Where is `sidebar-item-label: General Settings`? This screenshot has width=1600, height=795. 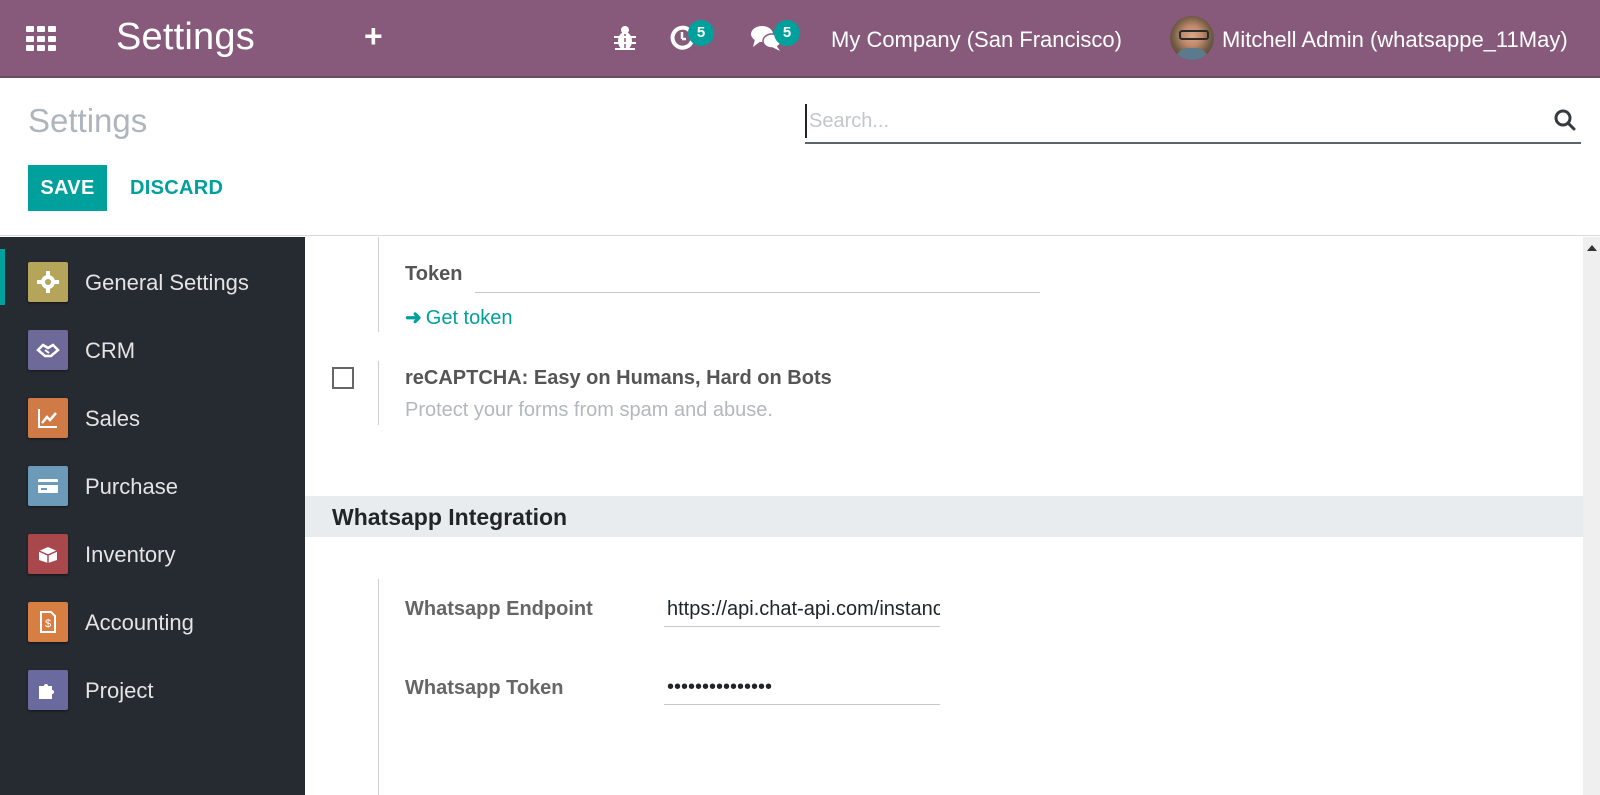 sidebar-item-label: General Settings is located at coordinates (167, 282).